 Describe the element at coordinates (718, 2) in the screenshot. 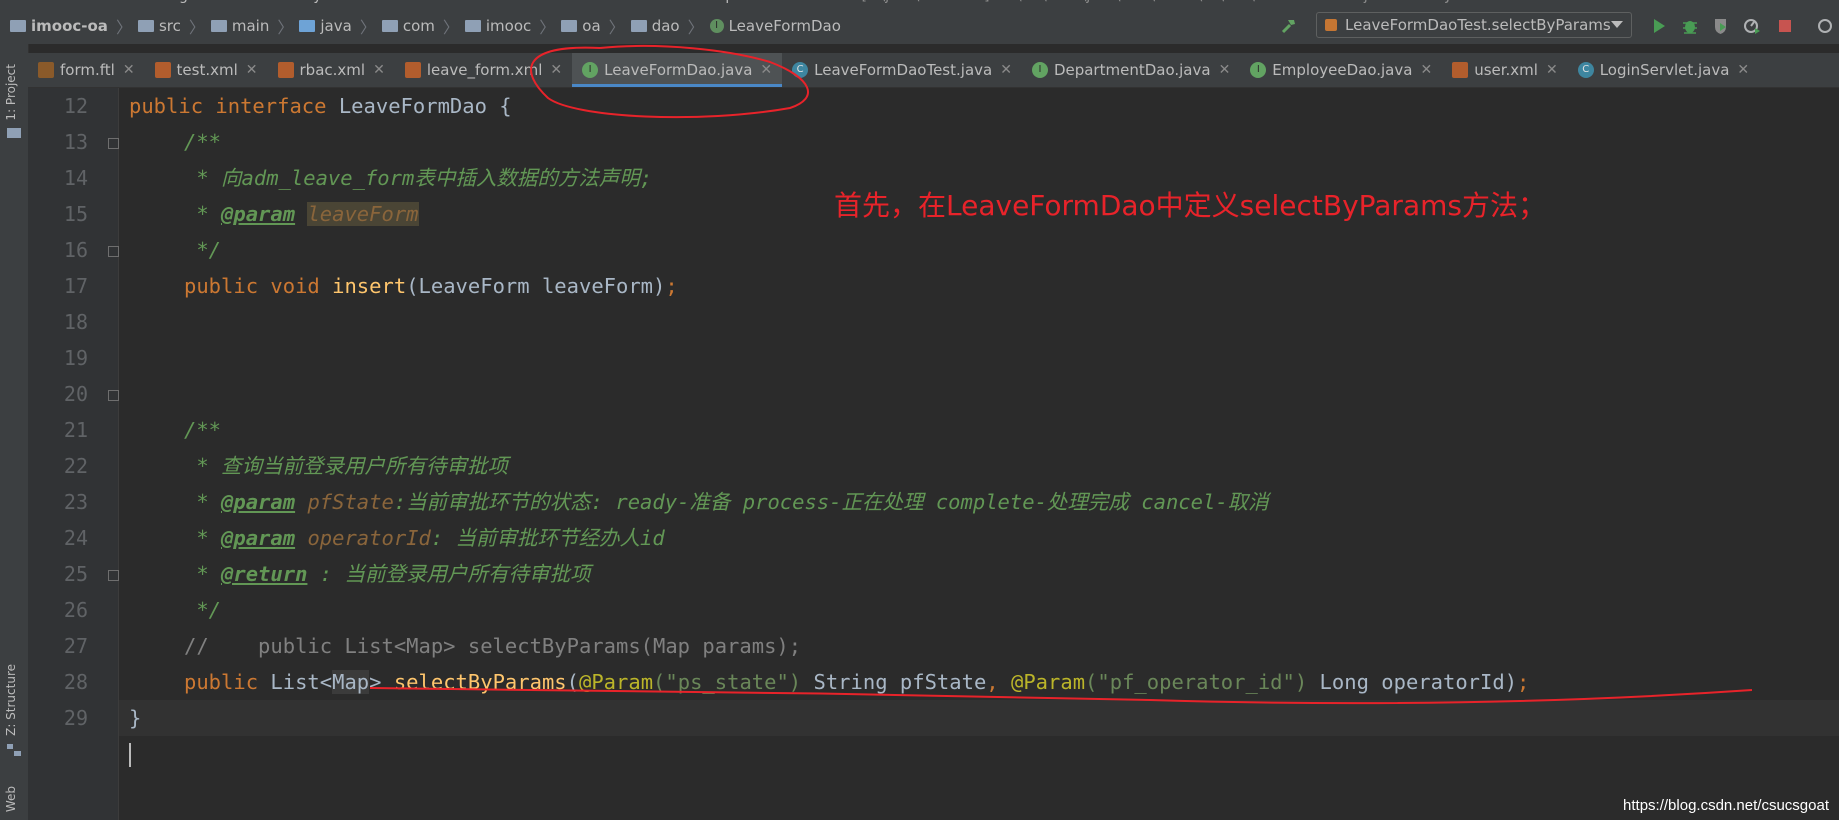

I see `menu-item: Help` at that location.